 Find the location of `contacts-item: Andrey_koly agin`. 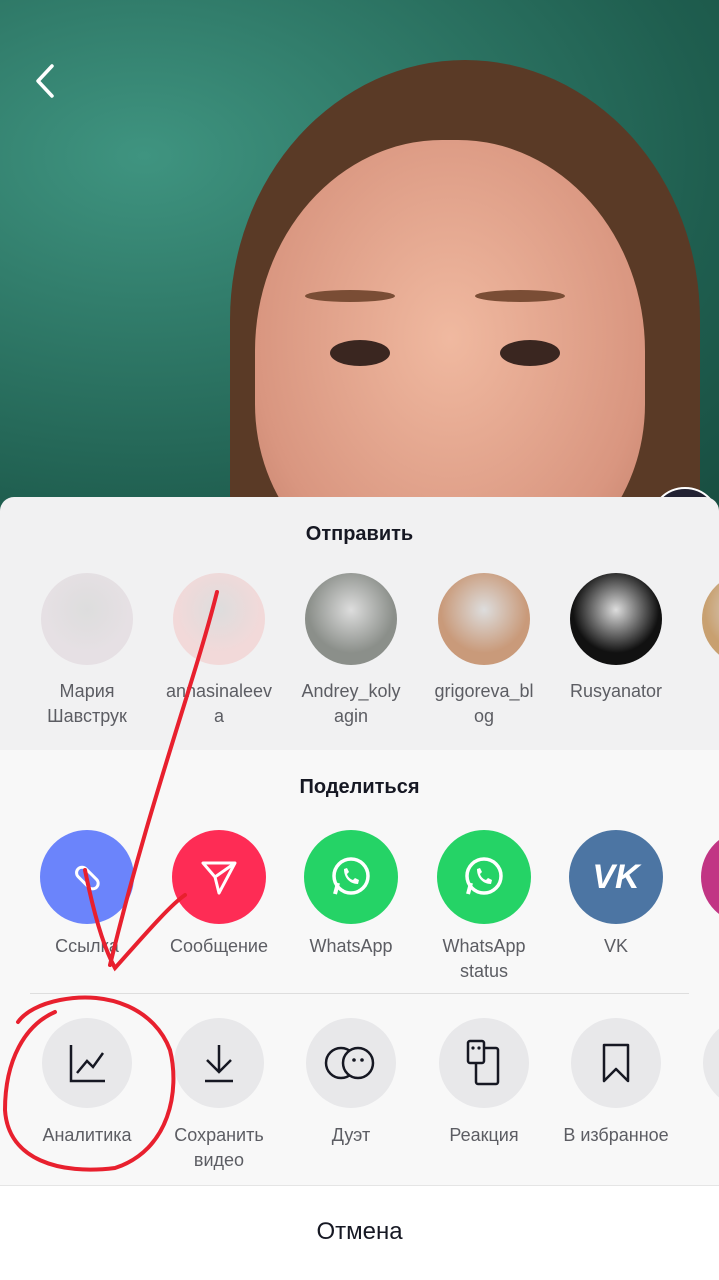

contacts-item: Andrey_koly agin is located at coordinates (351, 651).